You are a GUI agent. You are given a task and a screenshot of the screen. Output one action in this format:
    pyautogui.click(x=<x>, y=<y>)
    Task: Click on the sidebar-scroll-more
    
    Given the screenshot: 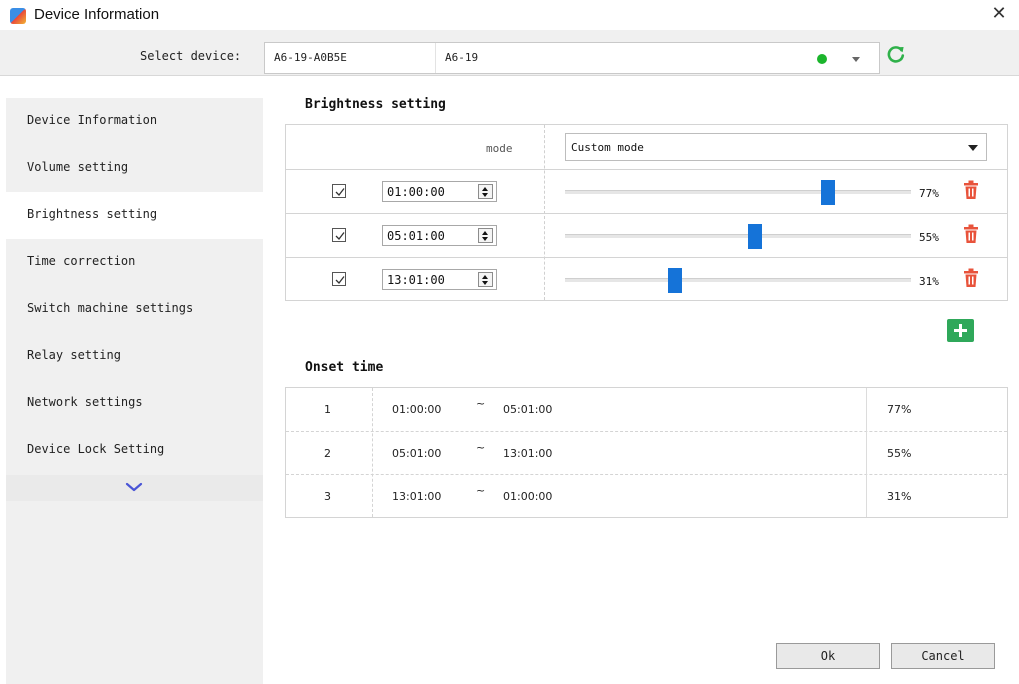 What is the action you would take?
    pyautogui.click(x=134, y=488)
    